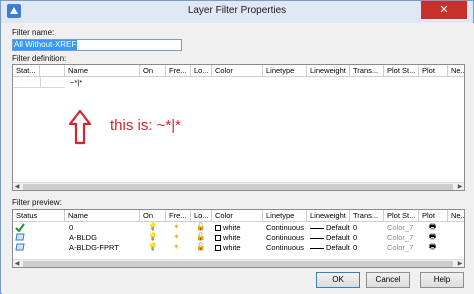 This screenshot has height=294, width=474. I want to click on filter-preview-label: Filter preview:, so click(37, 202).